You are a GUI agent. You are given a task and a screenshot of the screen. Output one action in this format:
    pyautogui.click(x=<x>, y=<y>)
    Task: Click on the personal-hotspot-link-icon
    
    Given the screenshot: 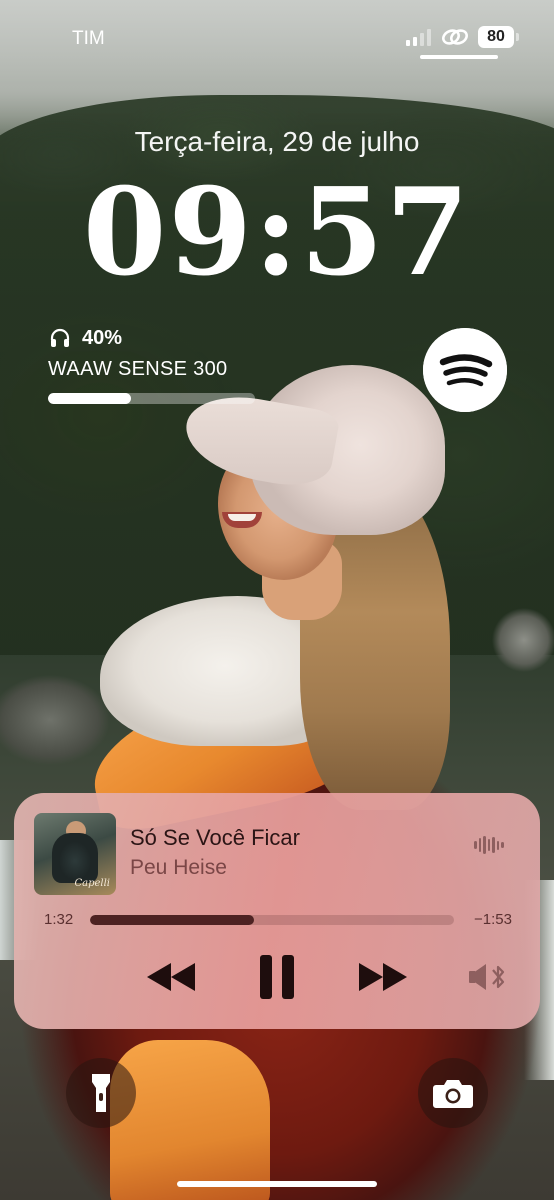 What is the action you would take?
    pyautogui.click(x=455, y=37)
    